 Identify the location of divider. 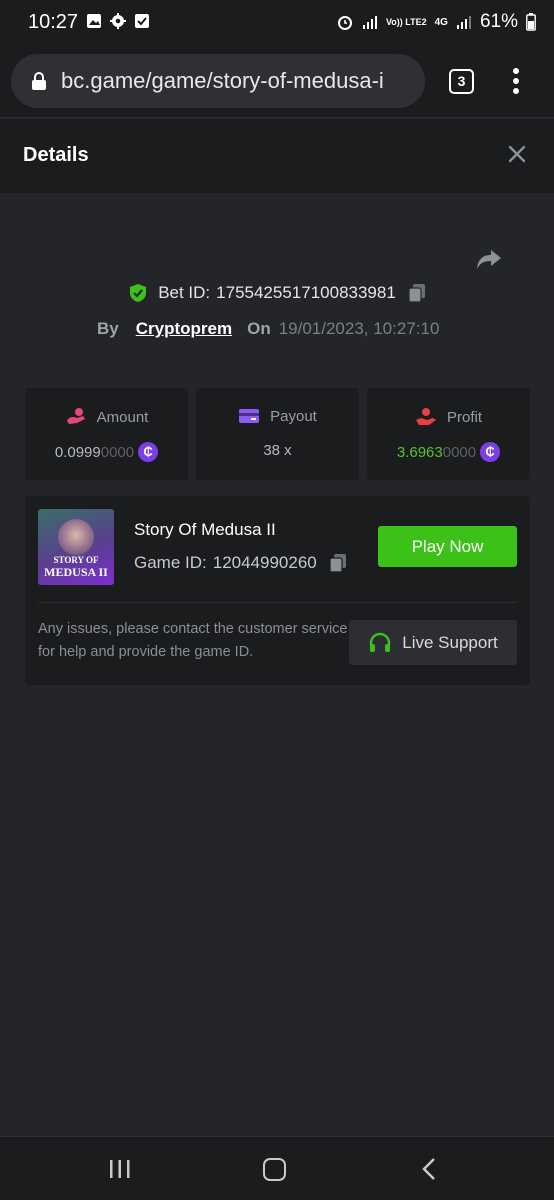
(277, 602).